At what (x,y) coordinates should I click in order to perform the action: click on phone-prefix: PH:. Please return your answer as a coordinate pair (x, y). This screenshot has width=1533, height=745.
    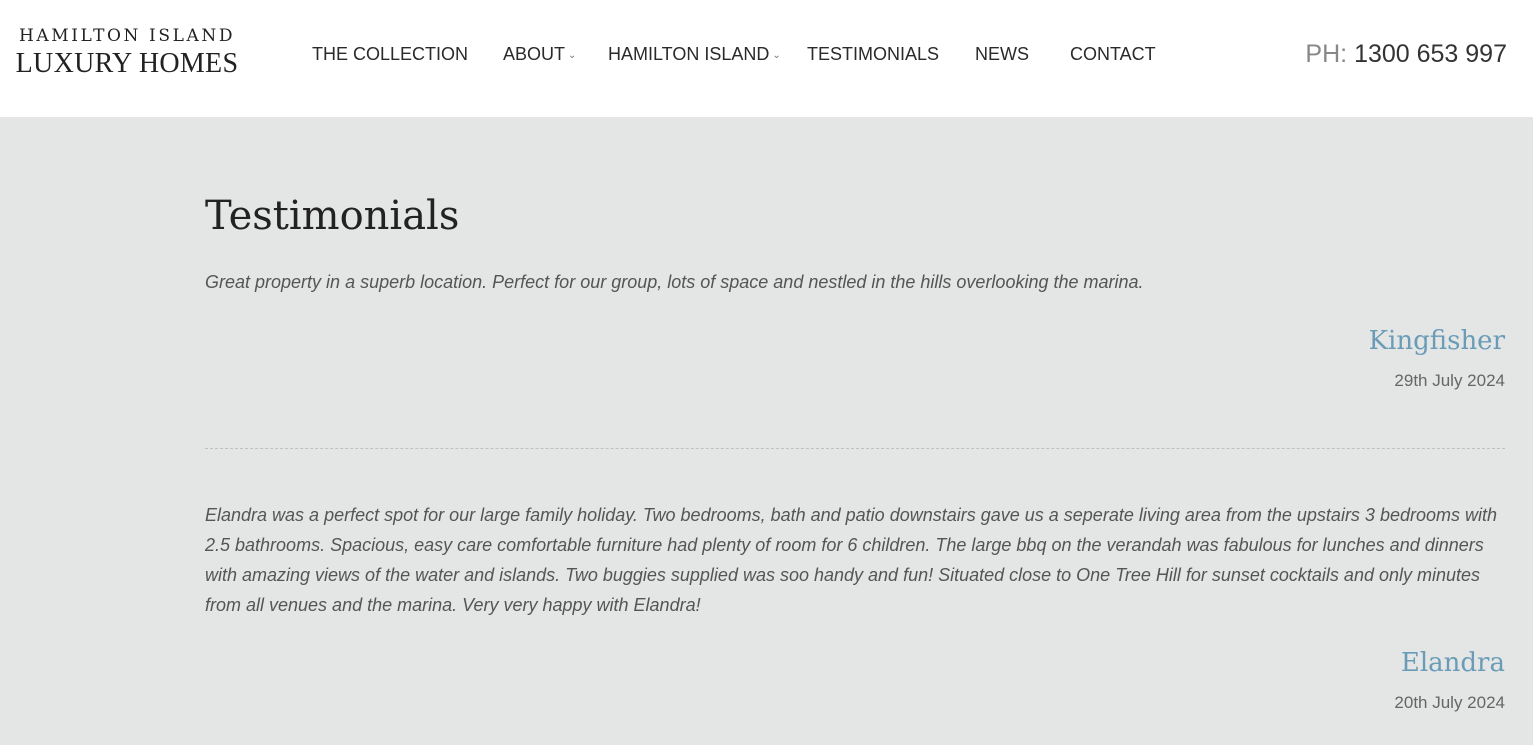
    Looking at the image, I should click on (1326, 54).